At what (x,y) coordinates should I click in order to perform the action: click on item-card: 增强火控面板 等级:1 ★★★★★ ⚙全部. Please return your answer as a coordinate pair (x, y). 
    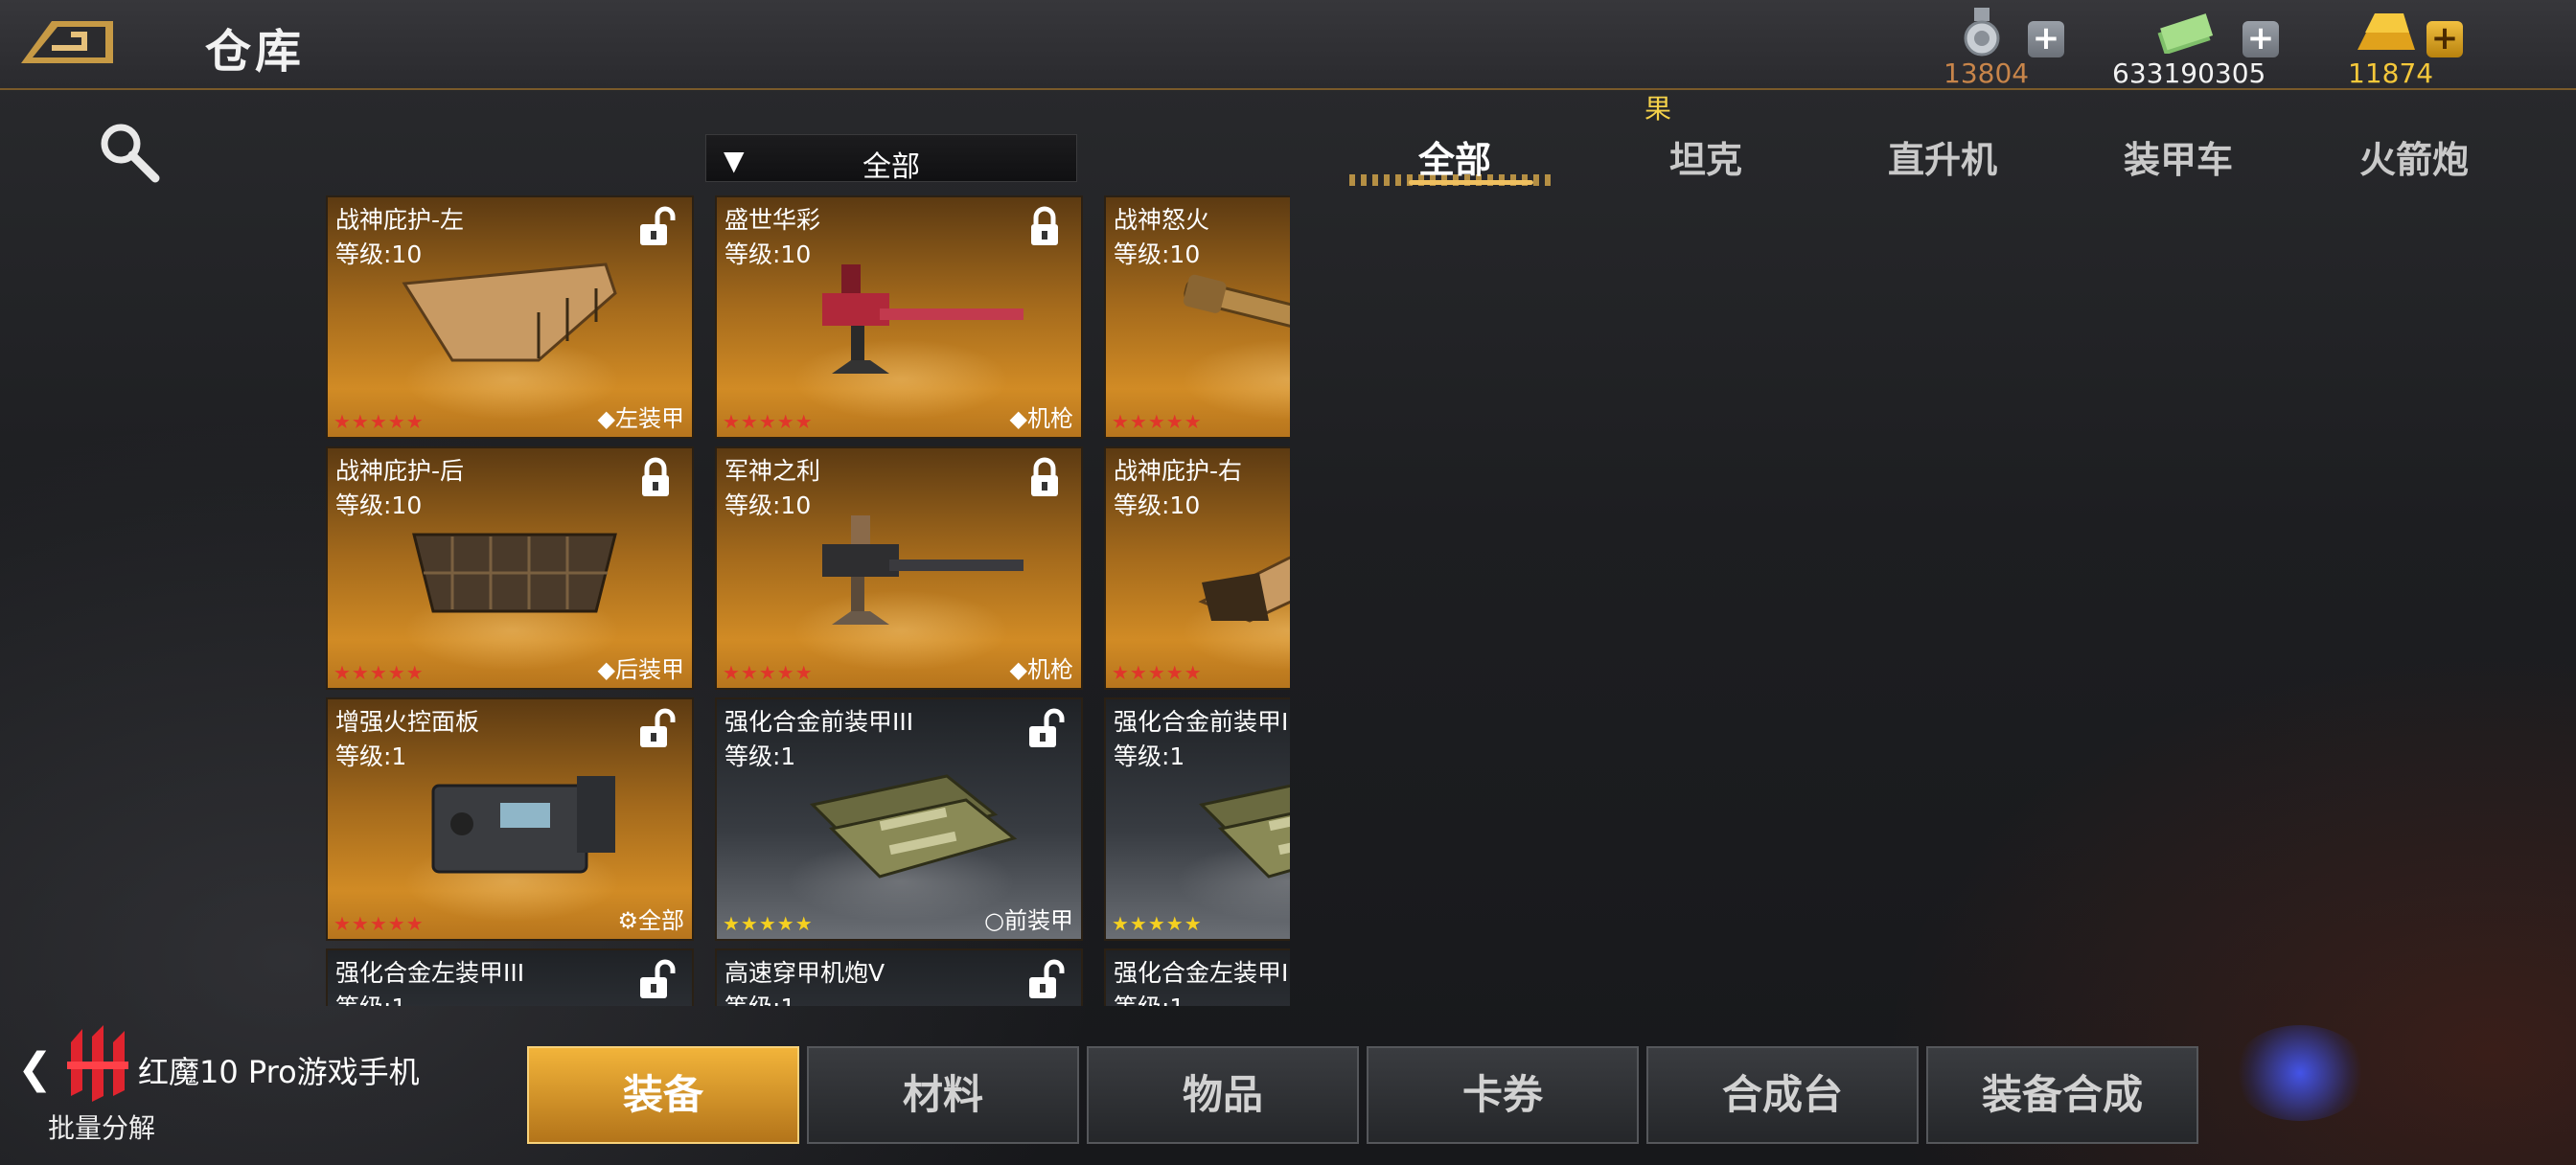
    Looking at the image, I should click on (510, 819).